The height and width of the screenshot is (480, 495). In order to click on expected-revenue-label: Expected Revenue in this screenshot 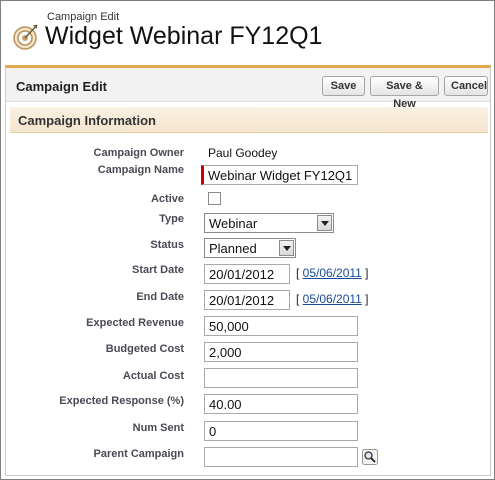, I will do `click(135, 323)`.